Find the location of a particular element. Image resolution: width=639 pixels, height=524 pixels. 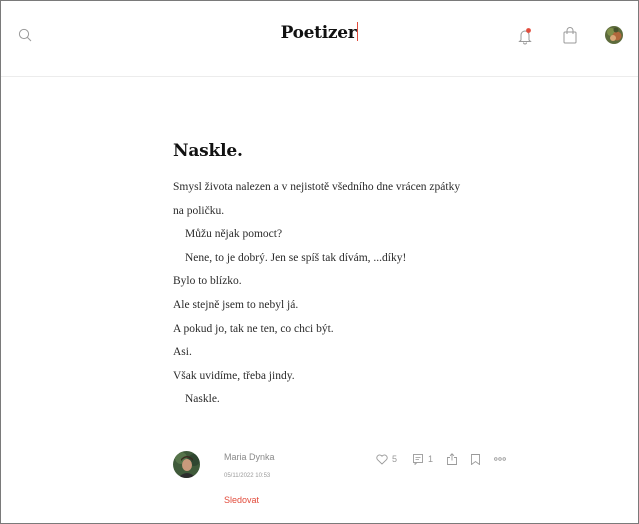

poem-line: Naskle. is located at coordinates (202, 399).